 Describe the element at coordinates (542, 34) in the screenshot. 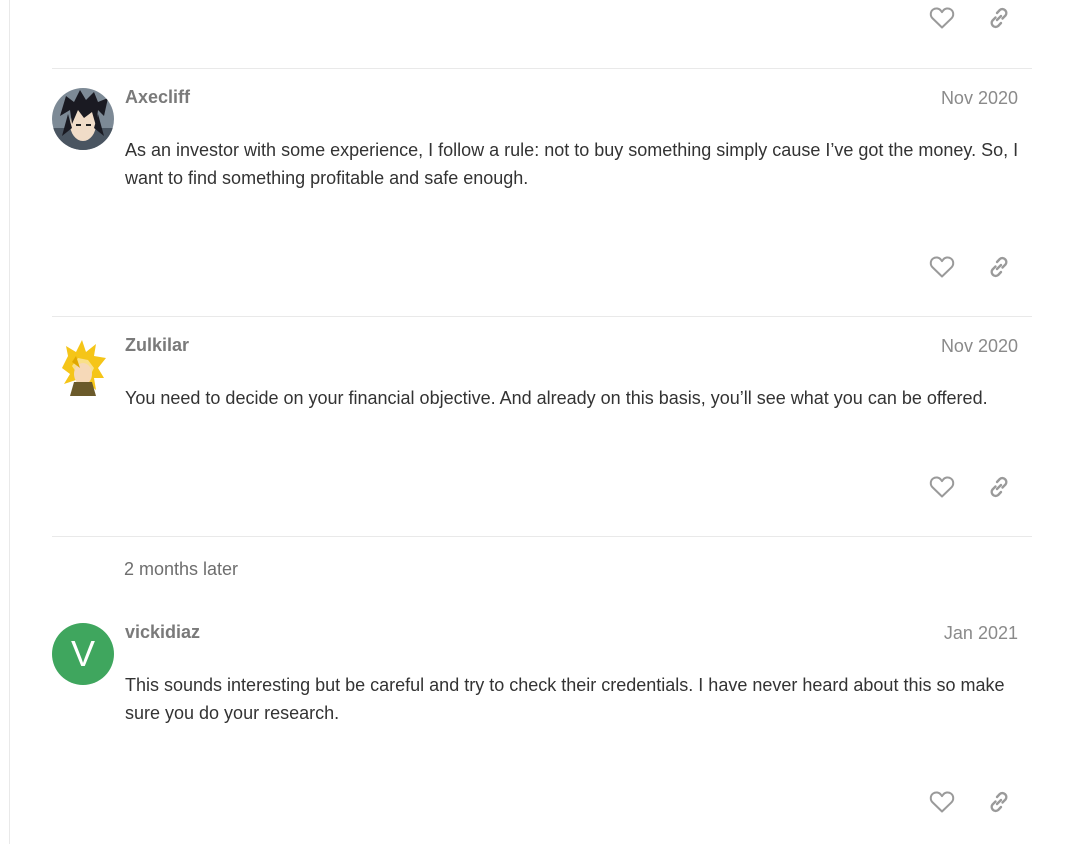

I see `previous-post-footer` at that location.